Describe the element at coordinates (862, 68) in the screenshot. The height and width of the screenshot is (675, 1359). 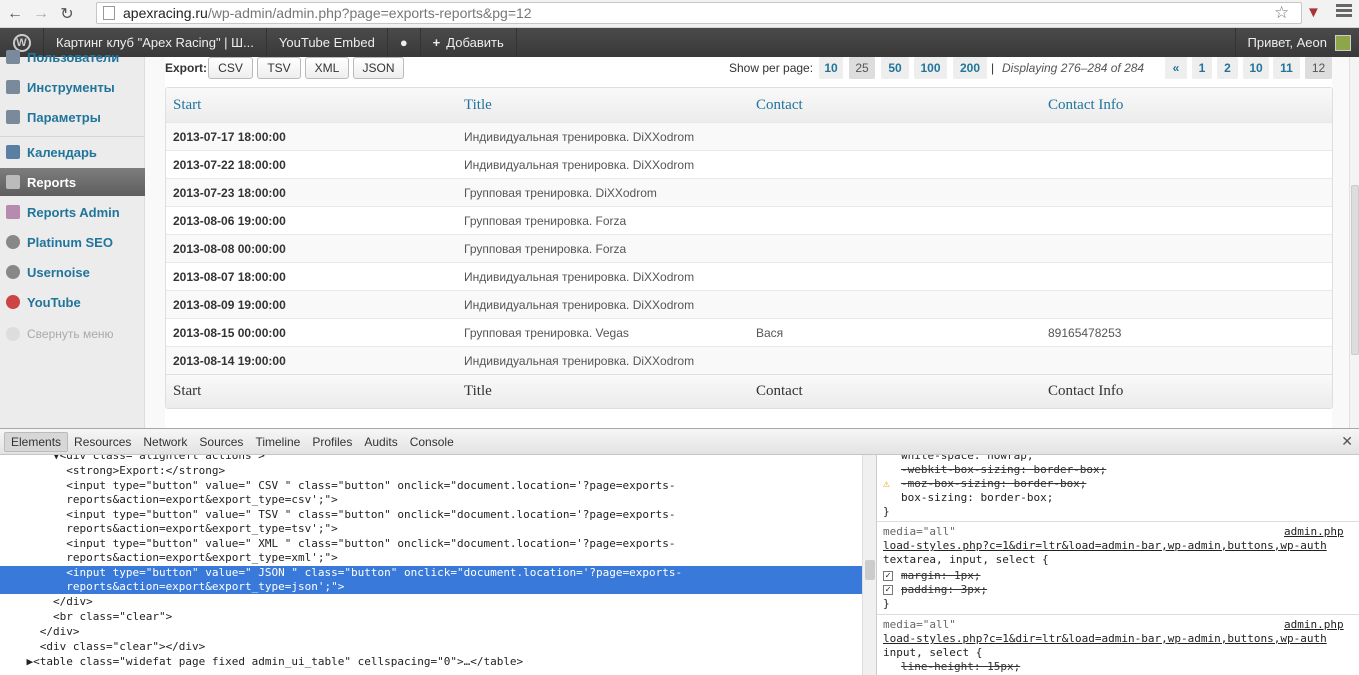
I see `per-page-25: 25` at that location.